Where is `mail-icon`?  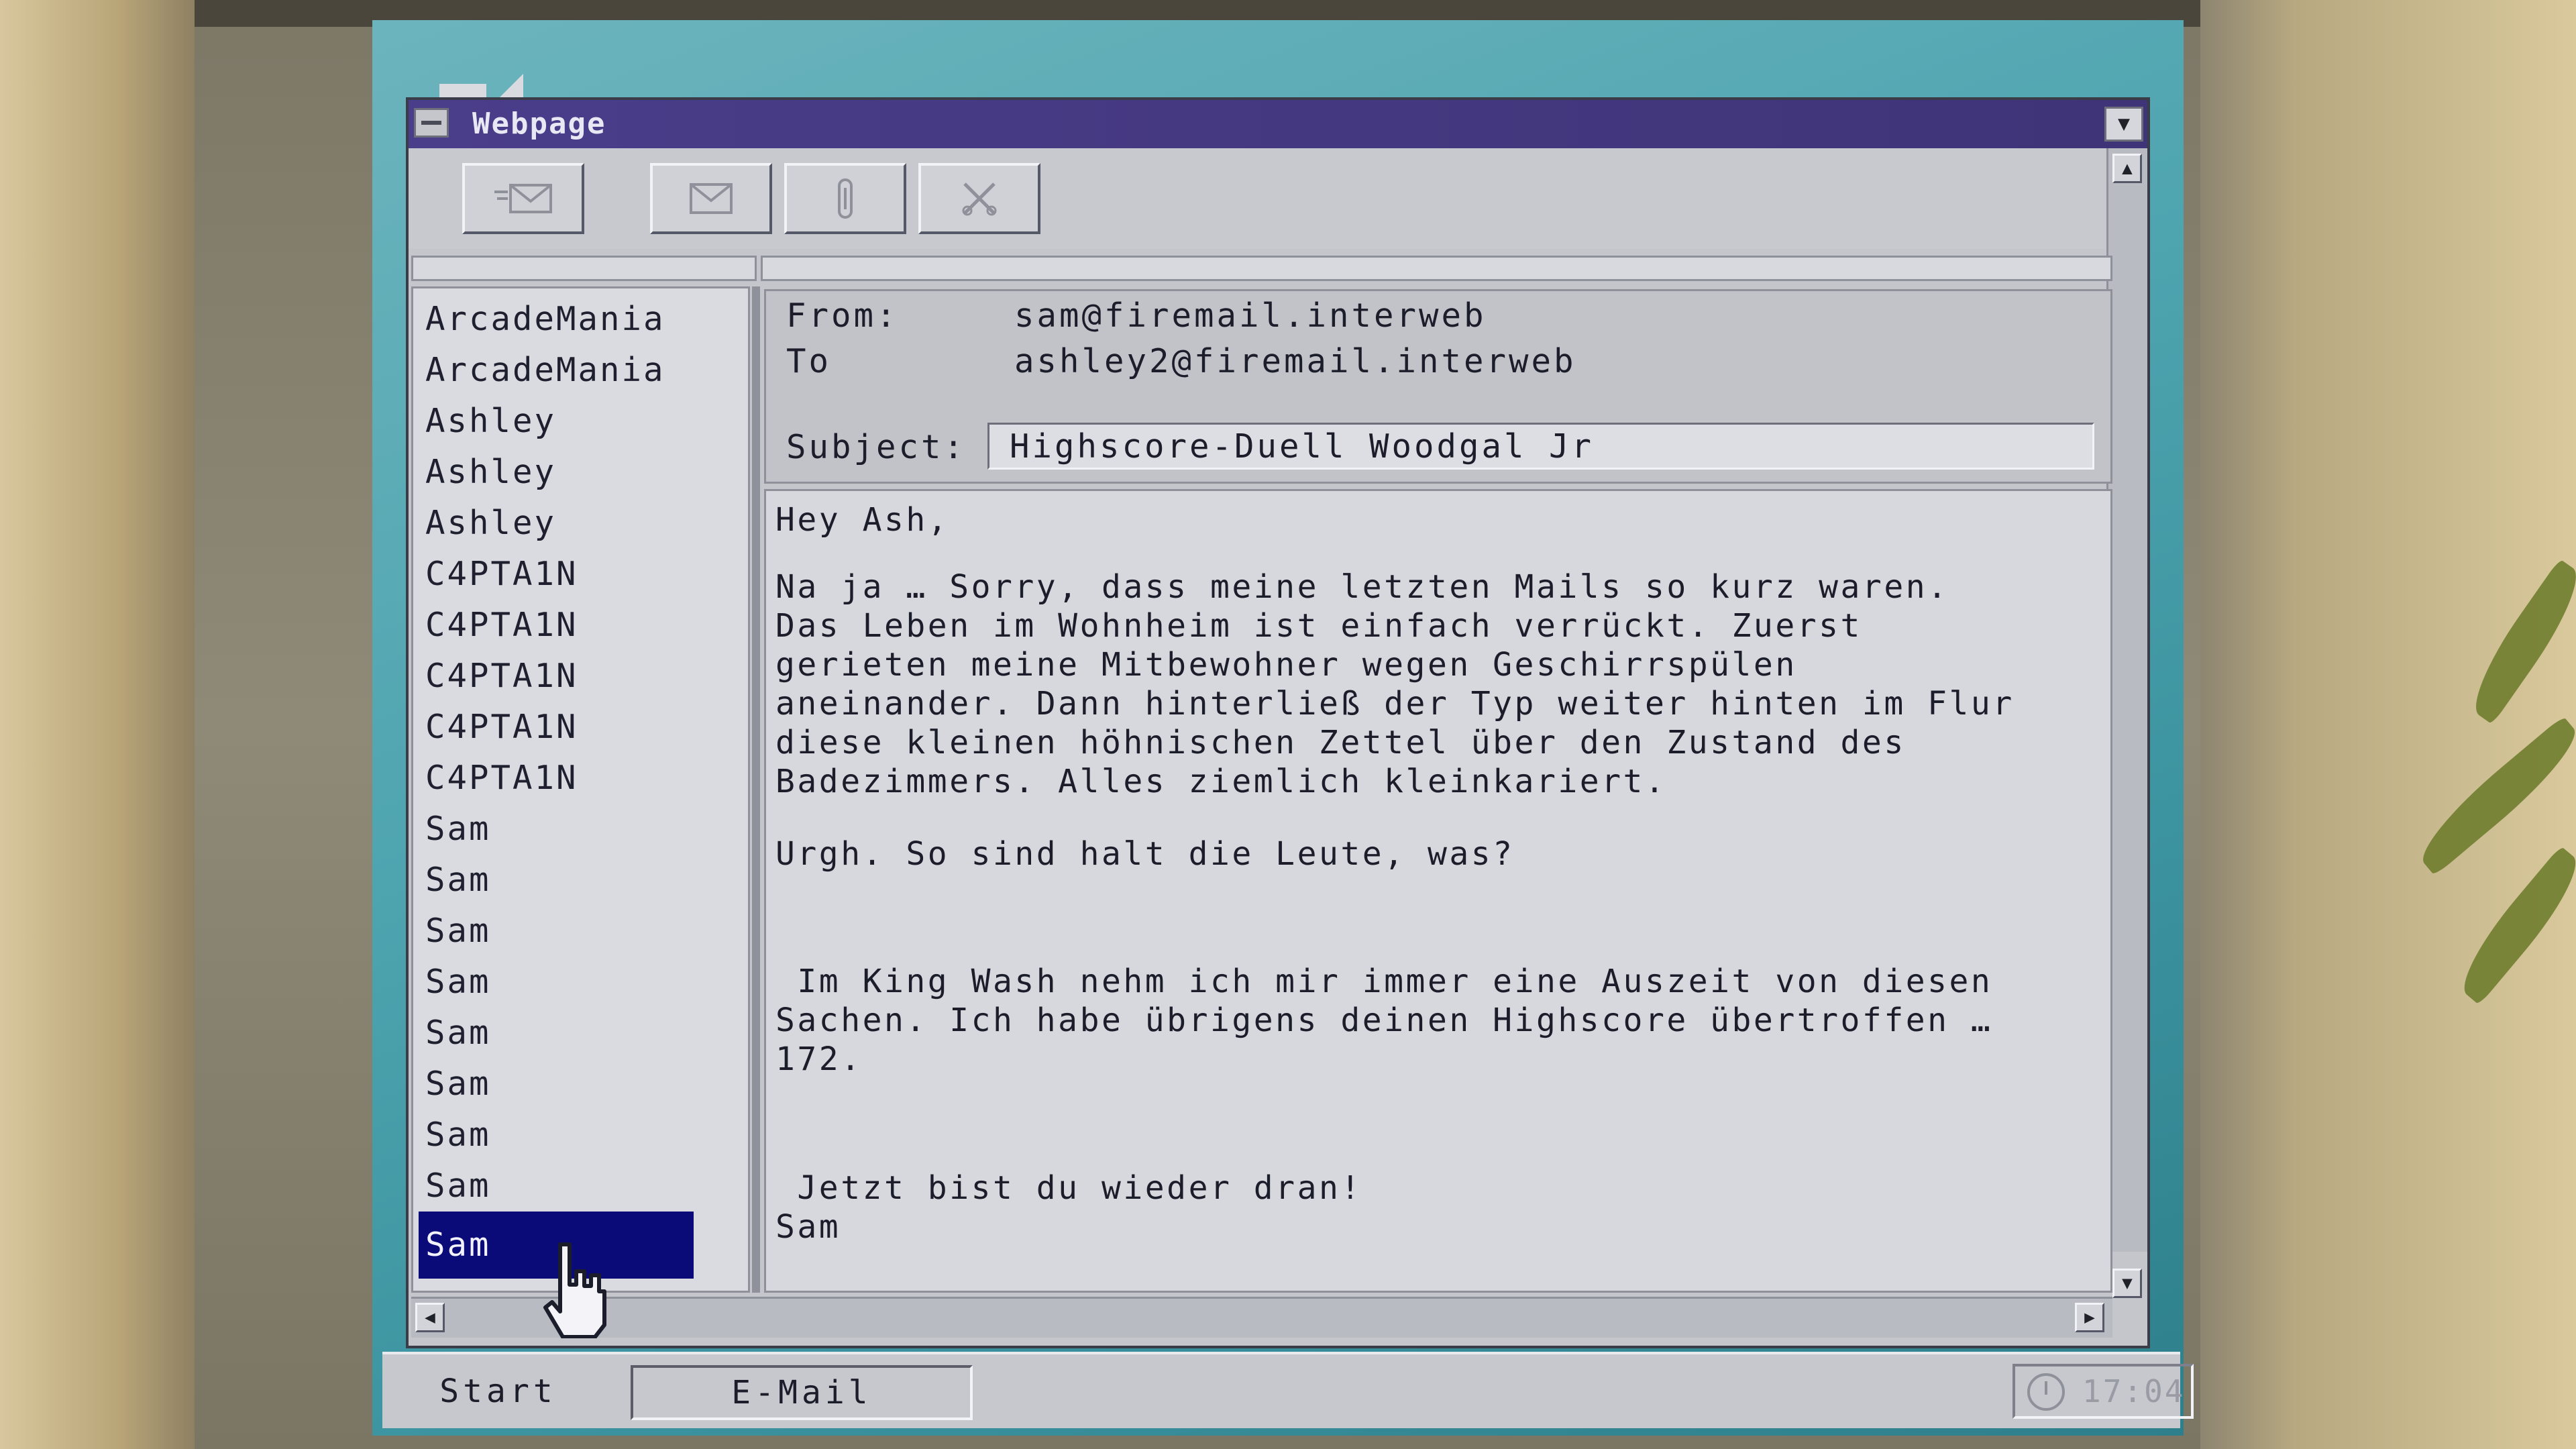 mail-icon is located at coordinates (711, 198).